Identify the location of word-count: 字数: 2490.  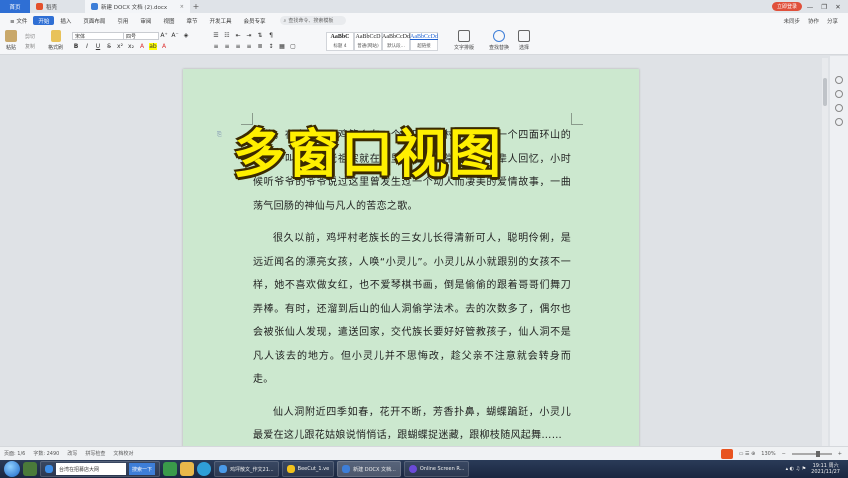
(46, 453).